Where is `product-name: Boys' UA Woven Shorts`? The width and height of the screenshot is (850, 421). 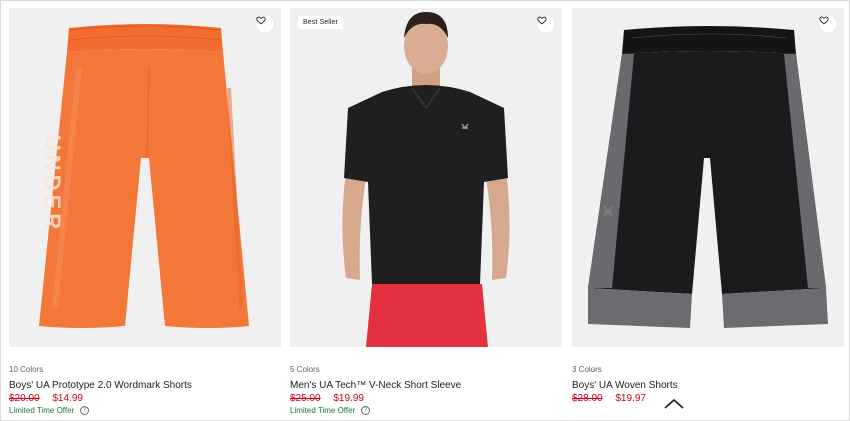
product-name: Boys' UA Woven Shorts is located at coordinates (708, 385).